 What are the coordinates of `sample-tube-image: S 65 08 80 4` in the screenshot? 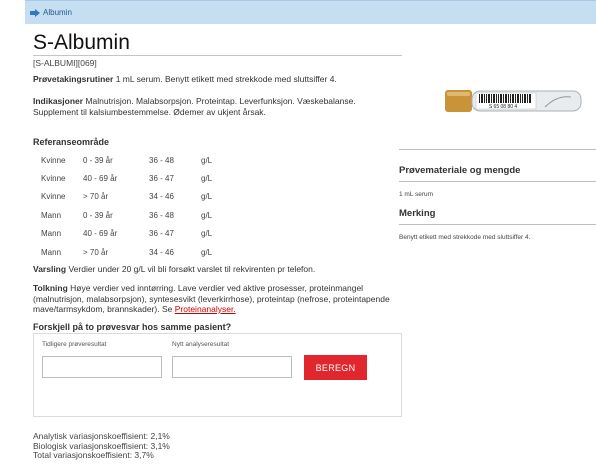 It's located at (513, 101).